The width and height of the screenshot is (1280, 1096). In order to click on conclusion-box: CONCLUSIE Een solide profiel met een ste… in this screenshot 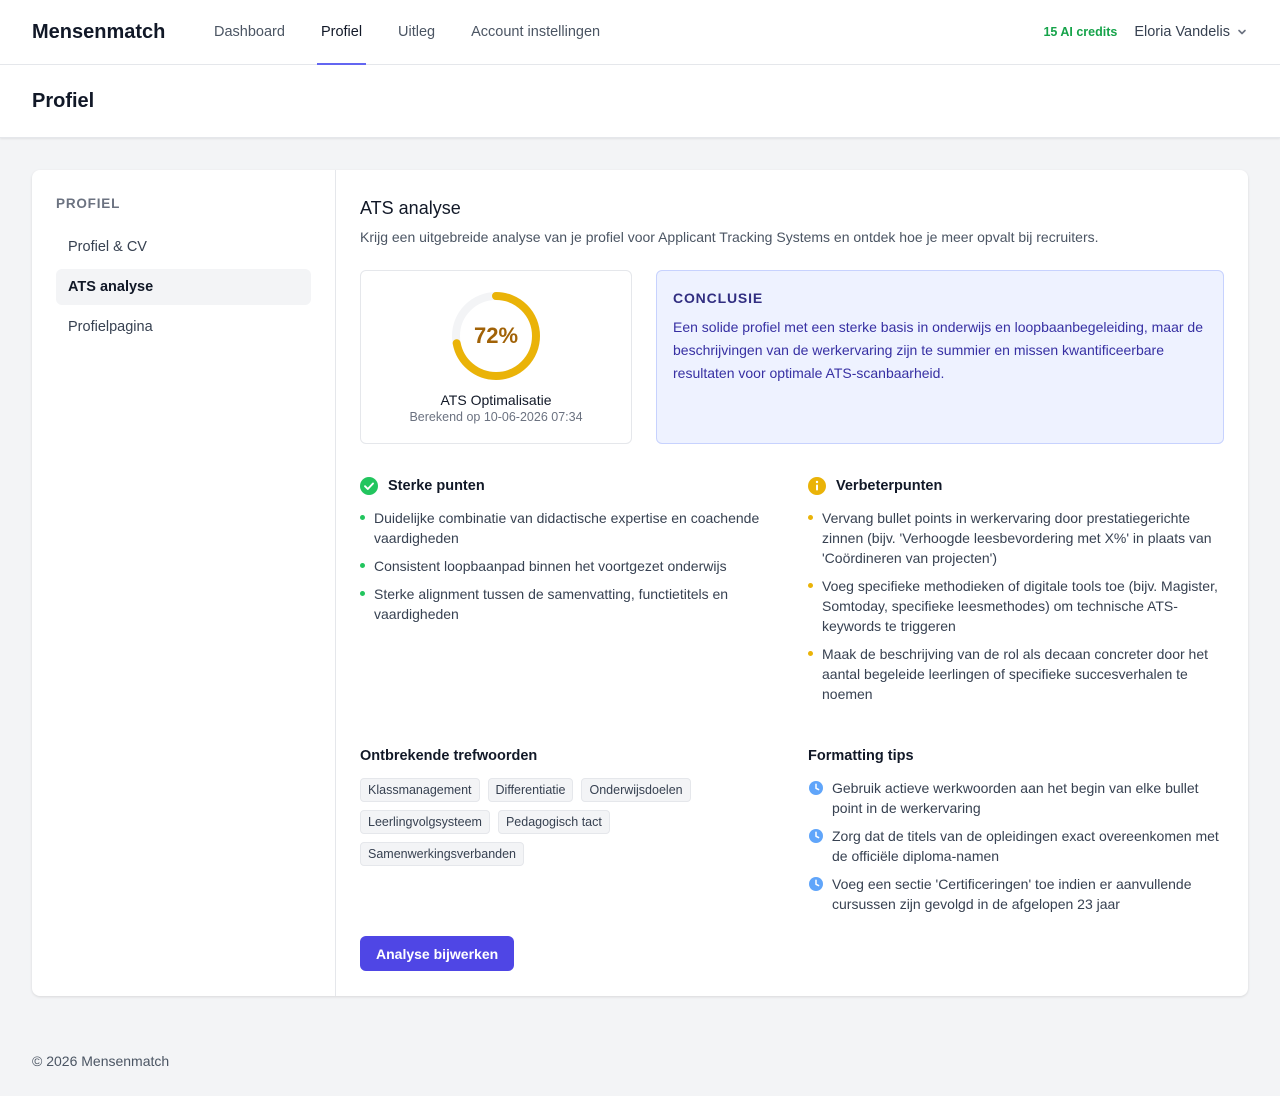, I will do `click(940, 357)`.